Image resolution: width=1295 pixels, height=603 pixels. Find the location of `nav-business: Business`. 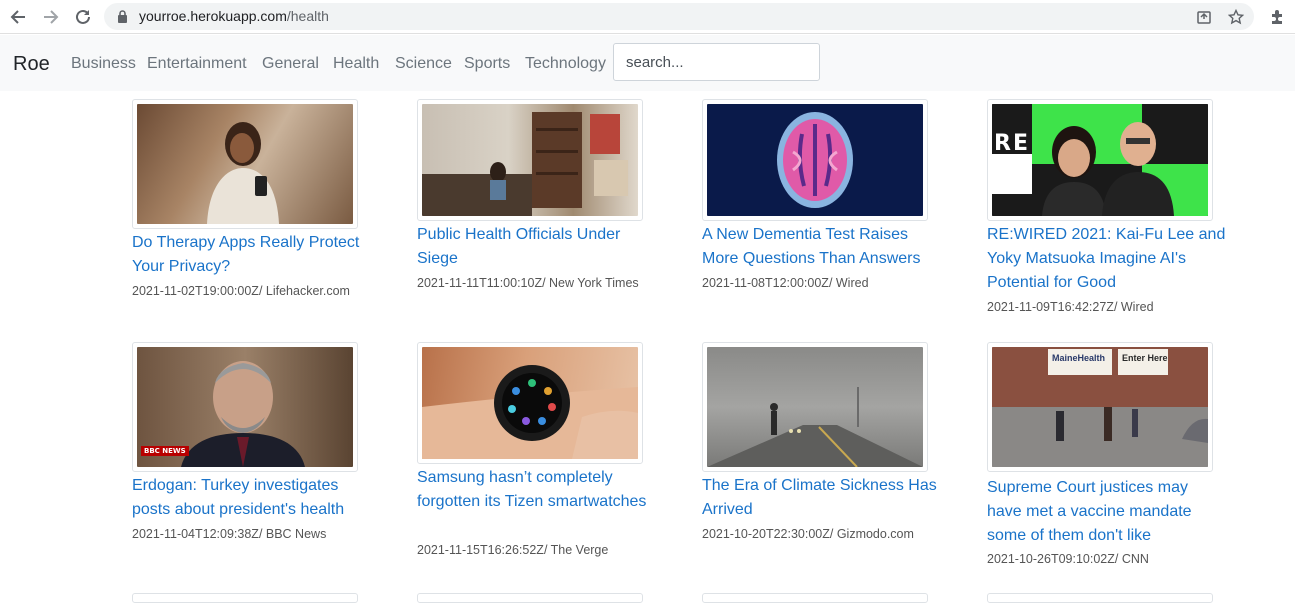

nav-business: Business is located at coordinates (103, 64).